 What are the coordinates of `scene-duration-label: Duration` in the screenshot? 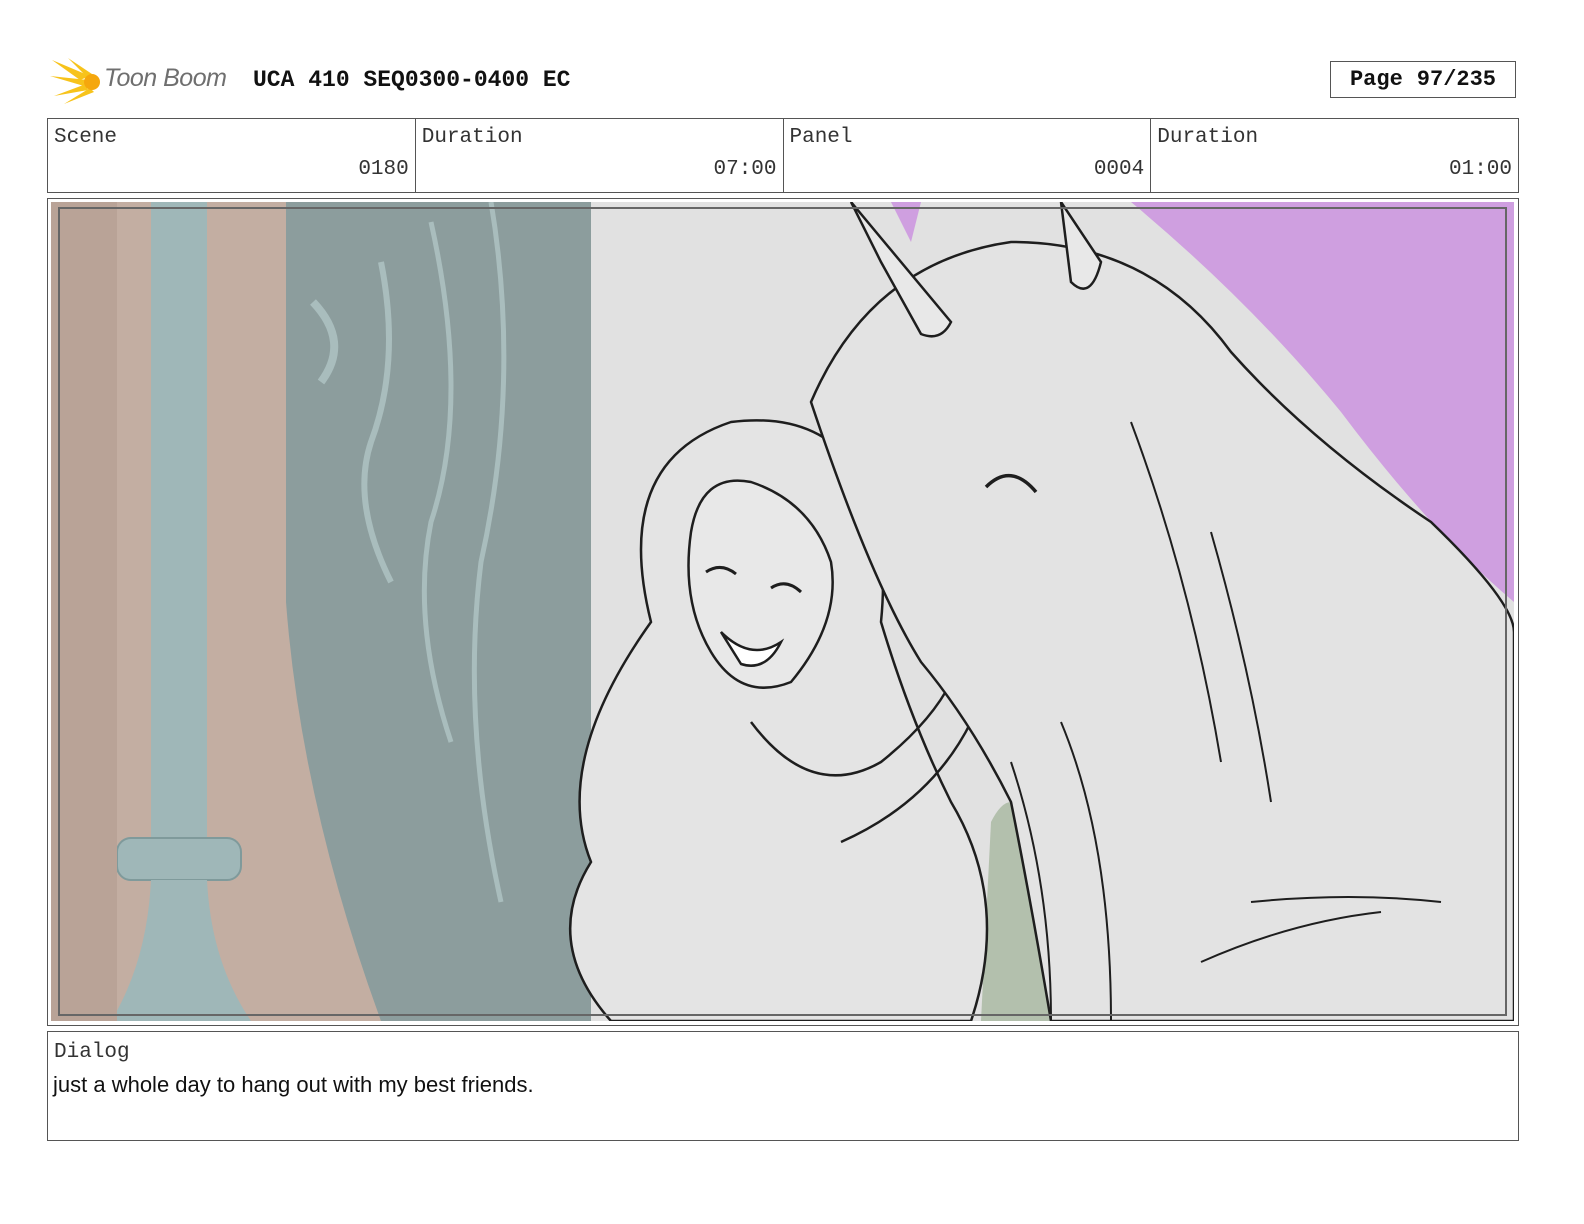 It's located at (472, 137).